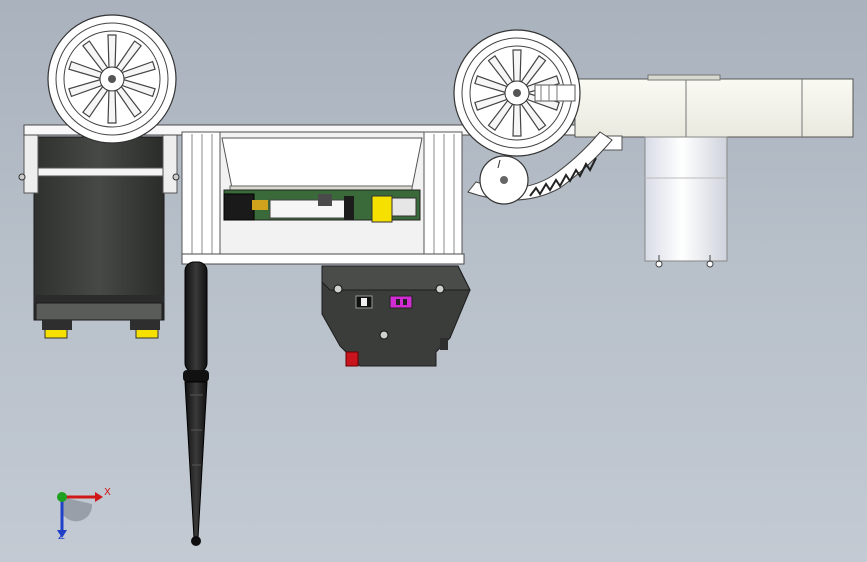 Image resolution: width=867 pixels, height=562 pixels. What do you see at coordinates (61, 536) in the screenshot?
I see `z-axis-label: Z` at bounding box center [61, 536].